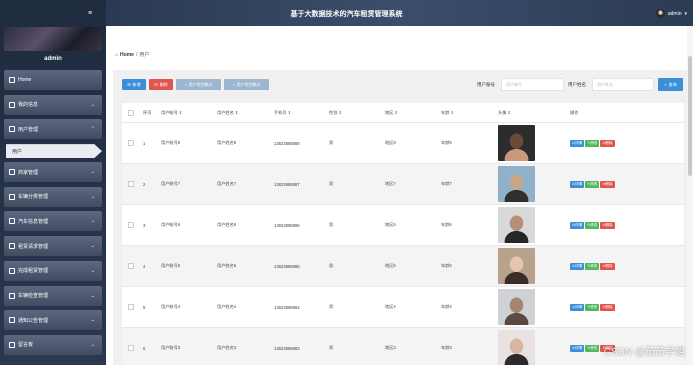 This screenshot has height=365, width=693. Describe the element at coordinates (33, 246) in the screenshot. I see `sidebar-item-label: 租赁请求管理` at that location.